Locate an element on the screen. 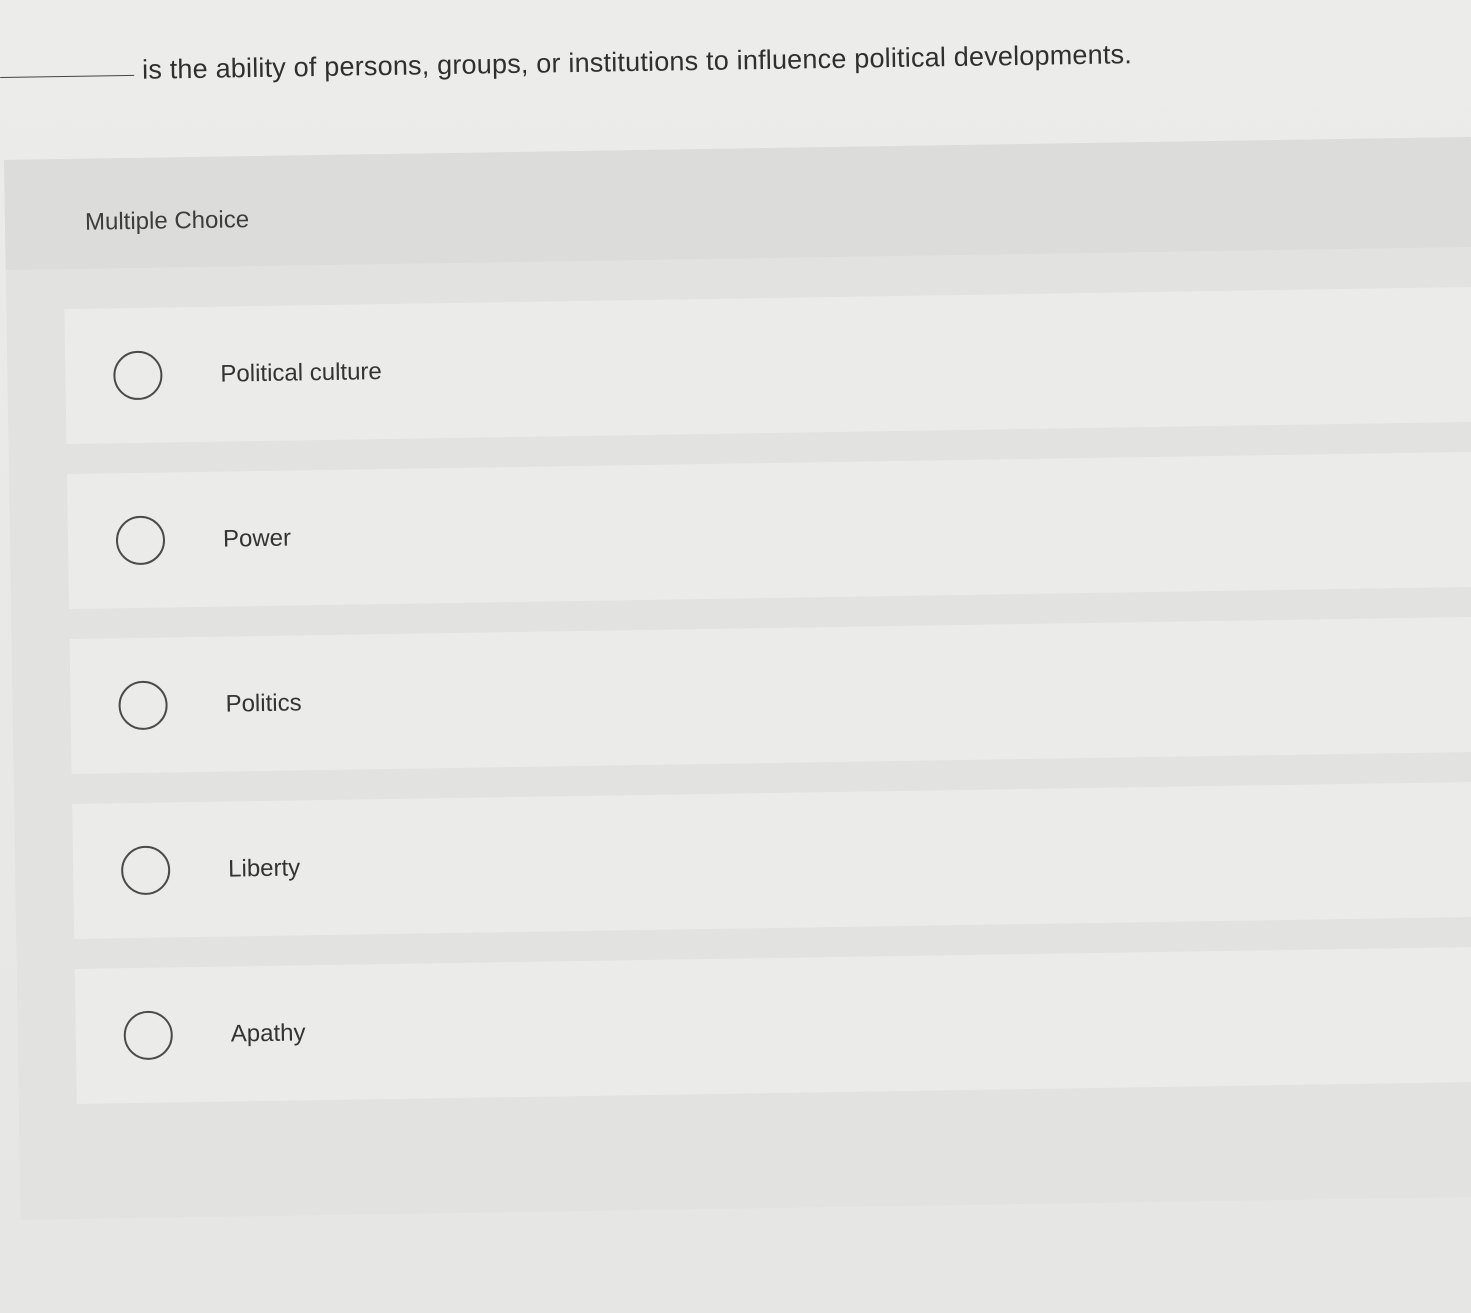 This screenshot has height=1313, width=1471. option-row: Political culture is located at coordinates (767, 365).